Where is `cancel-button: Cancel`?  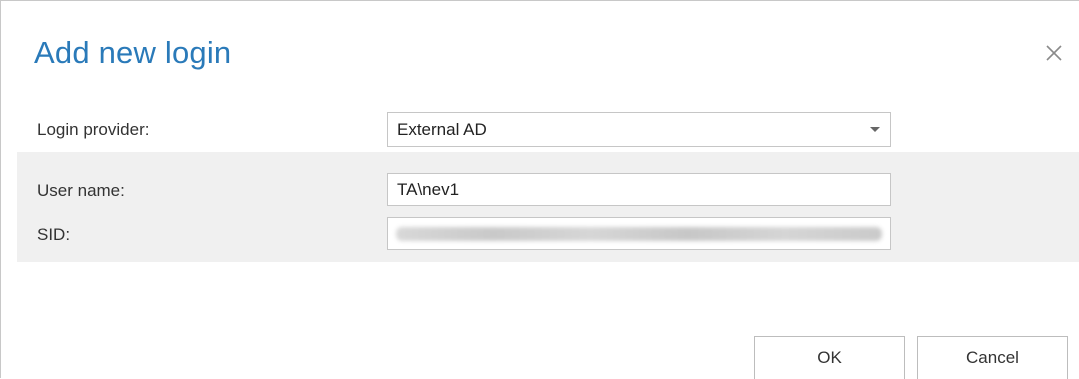
cancel-button: Cancel is located at coordinates (992, 357).